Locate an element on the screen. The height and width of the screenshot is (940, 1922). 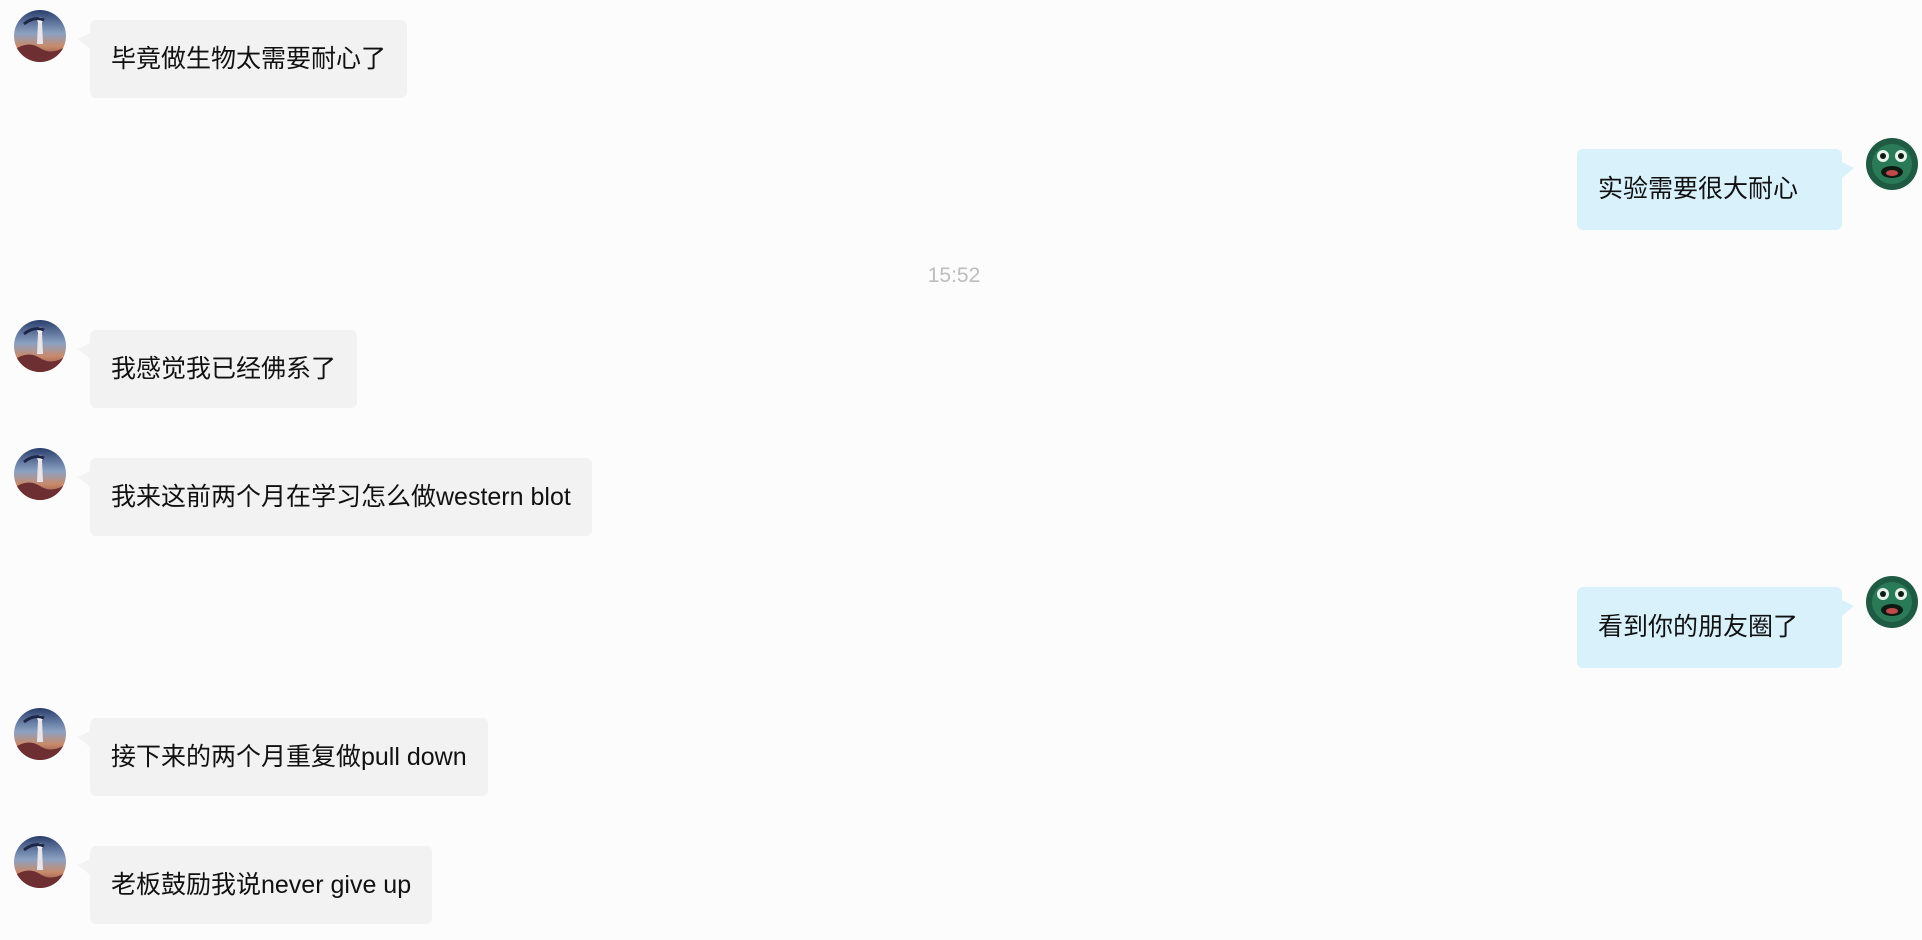
message-bubble: 实验需要很大耐心 is located at coordinates (1715, 189).